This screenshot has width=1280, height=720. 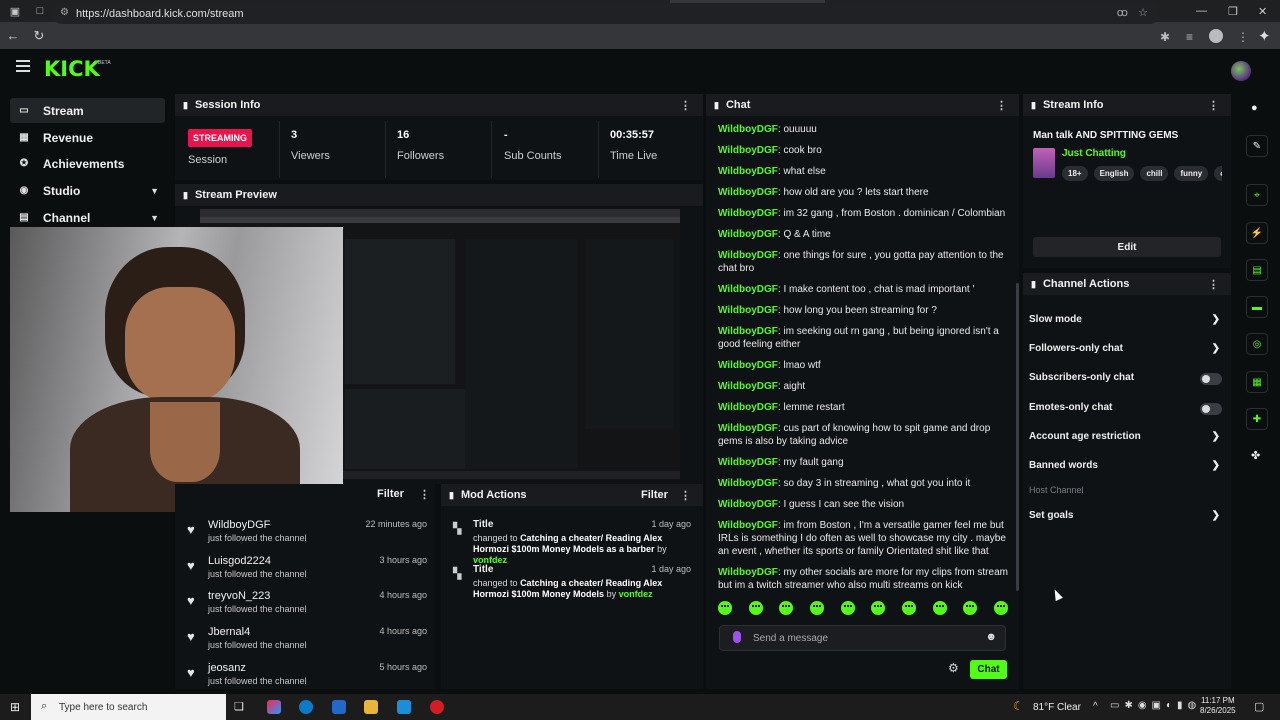 What do you see at coordinates (404, 707) in the screenshot?
I see `outlook-icon` at bounding box center [404, 707].